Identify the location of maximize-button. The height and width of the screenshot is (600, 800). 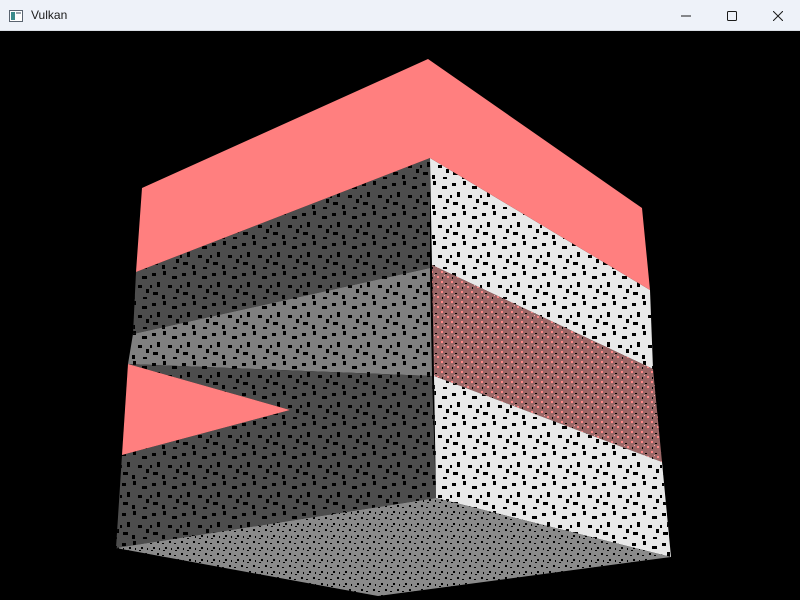
(732, 15).